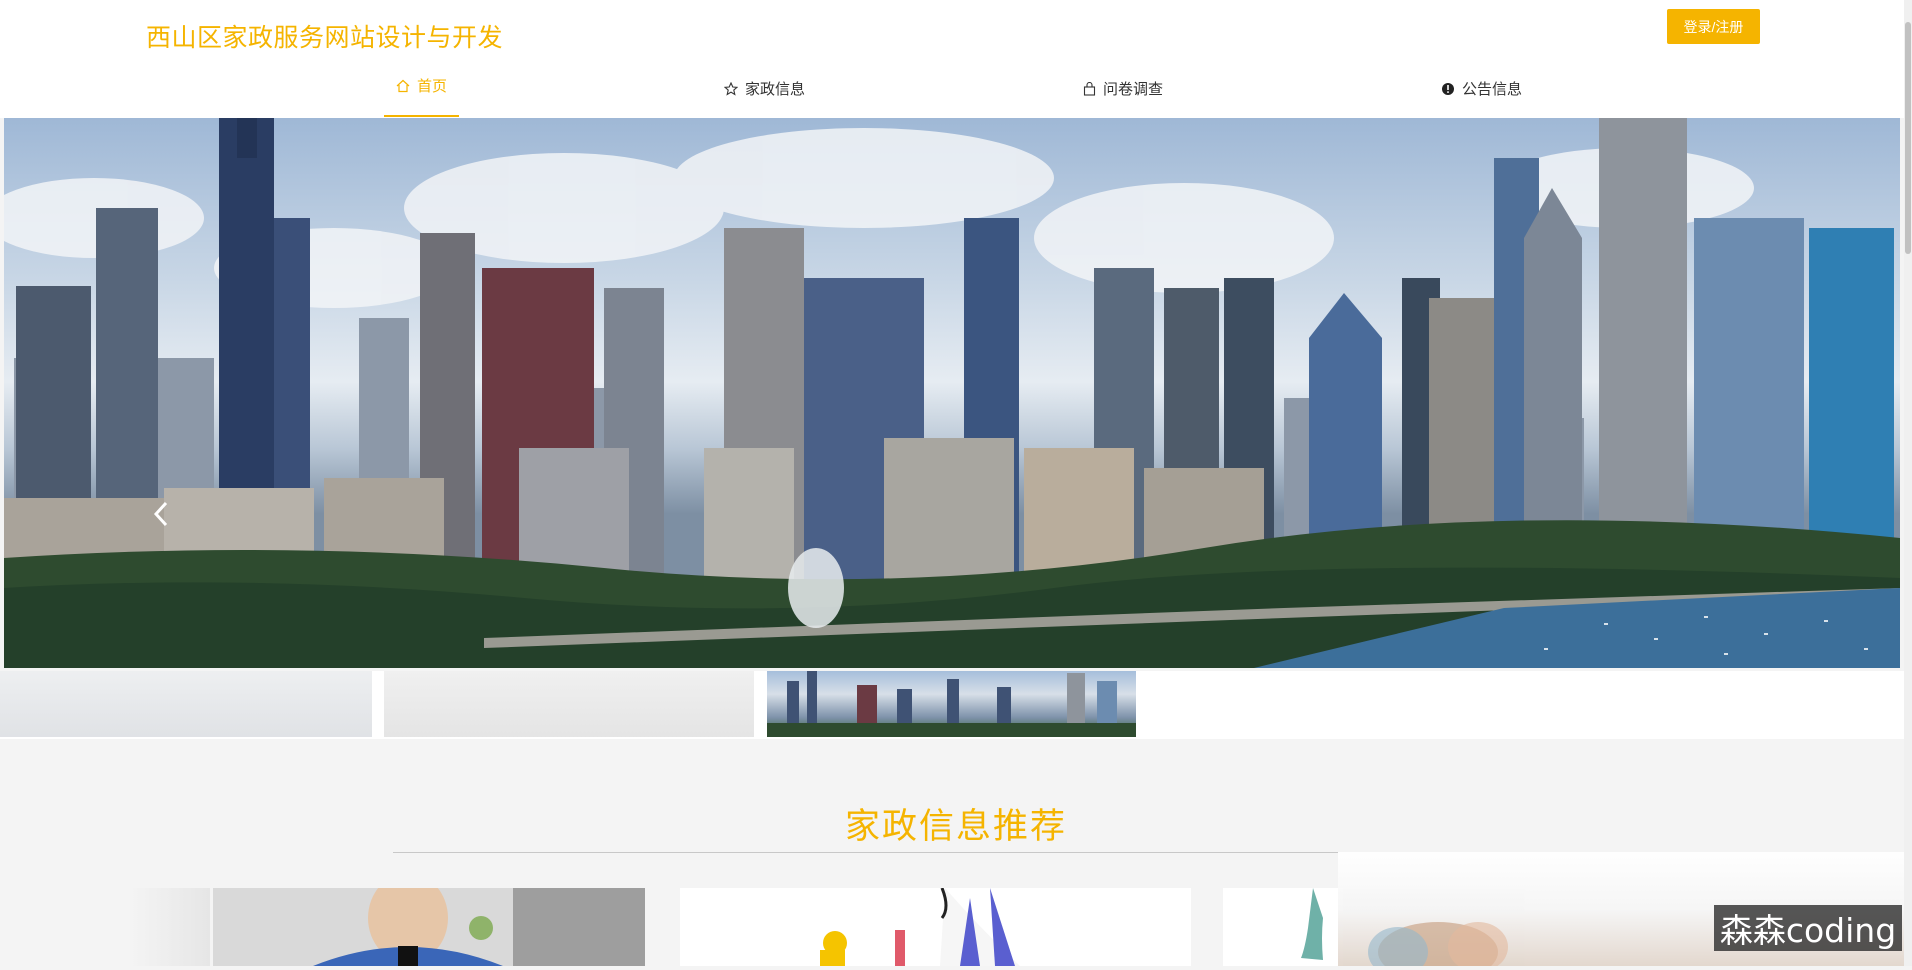  I want to click on carousel-prev-button, so click(161, 514).